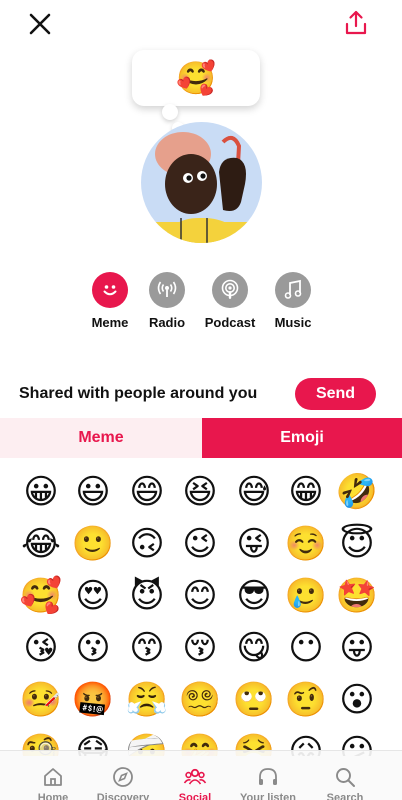 This screenshot has width=402, height=800. I want to click on emoji-cell: 😁, so click(306, 492).